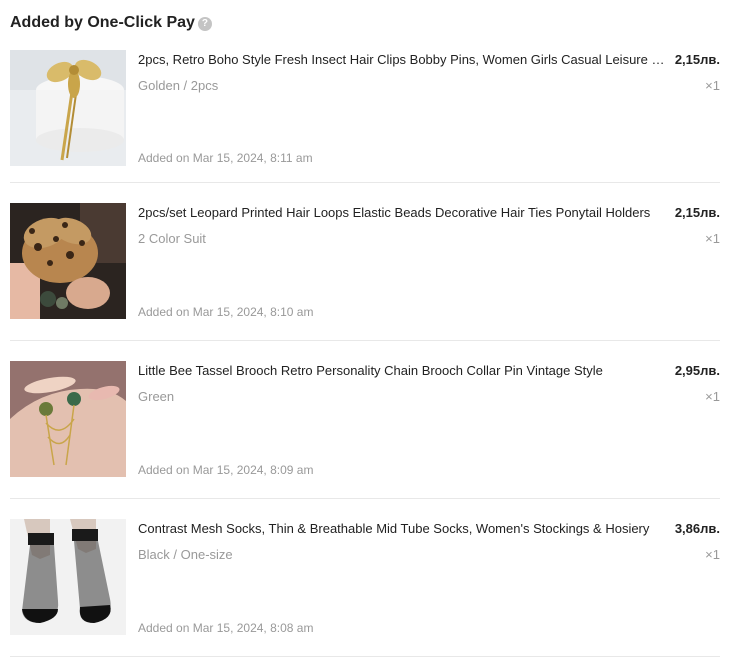 The height and width of the screenshot is (660, 746). What do you see at coordinates (226, 312) in the screenshot?
I see `added-date: Added on Mar 15, 2024, 8:10 am` at bounding box center [226, 312].